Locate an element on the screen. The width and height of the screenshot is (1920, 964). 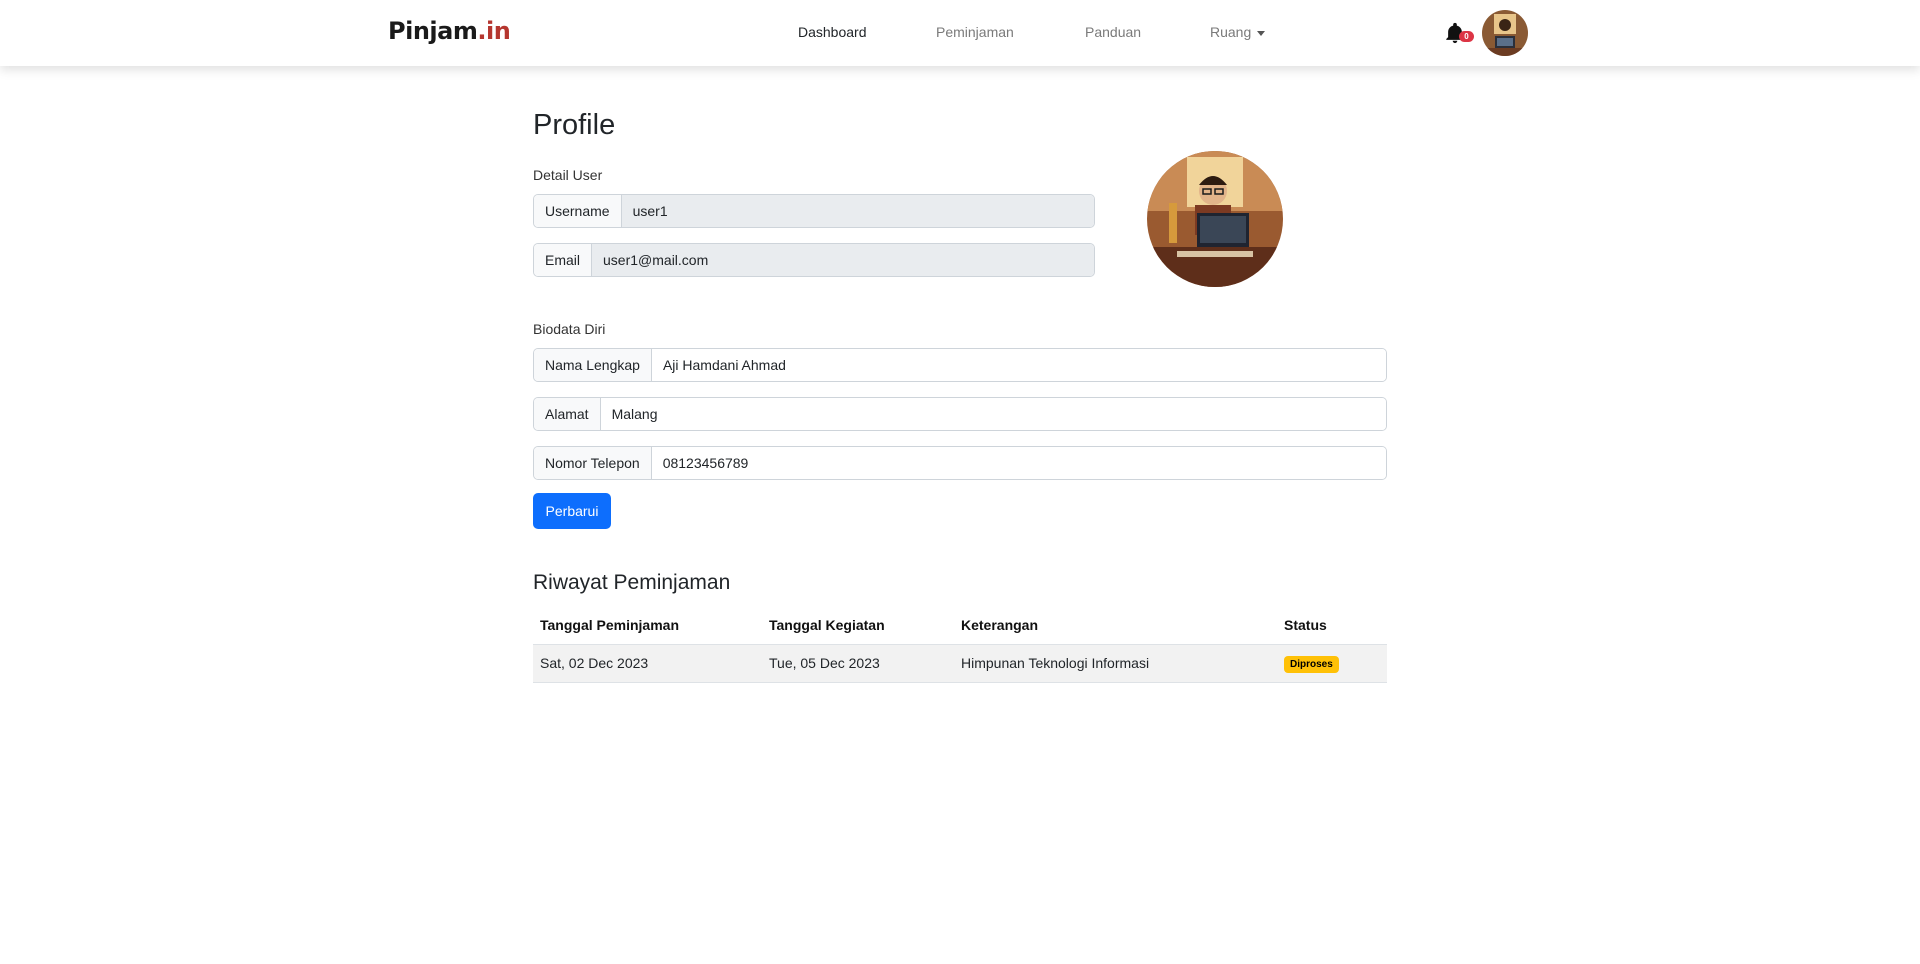
column-header: Tanggal Kegiatan is located at coordinates (858, 626).